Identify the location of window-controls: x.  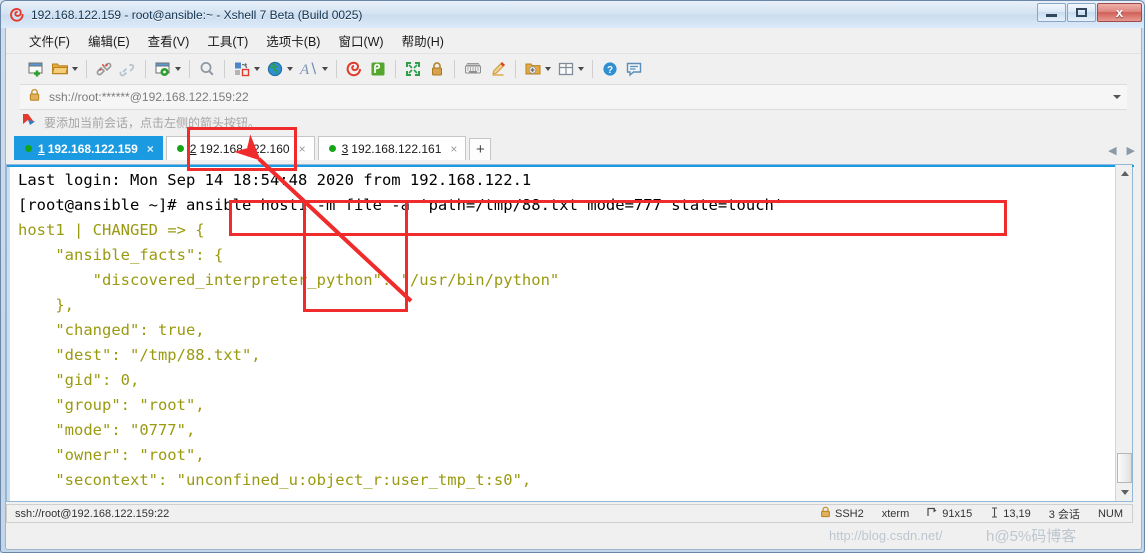
(1089, 12).